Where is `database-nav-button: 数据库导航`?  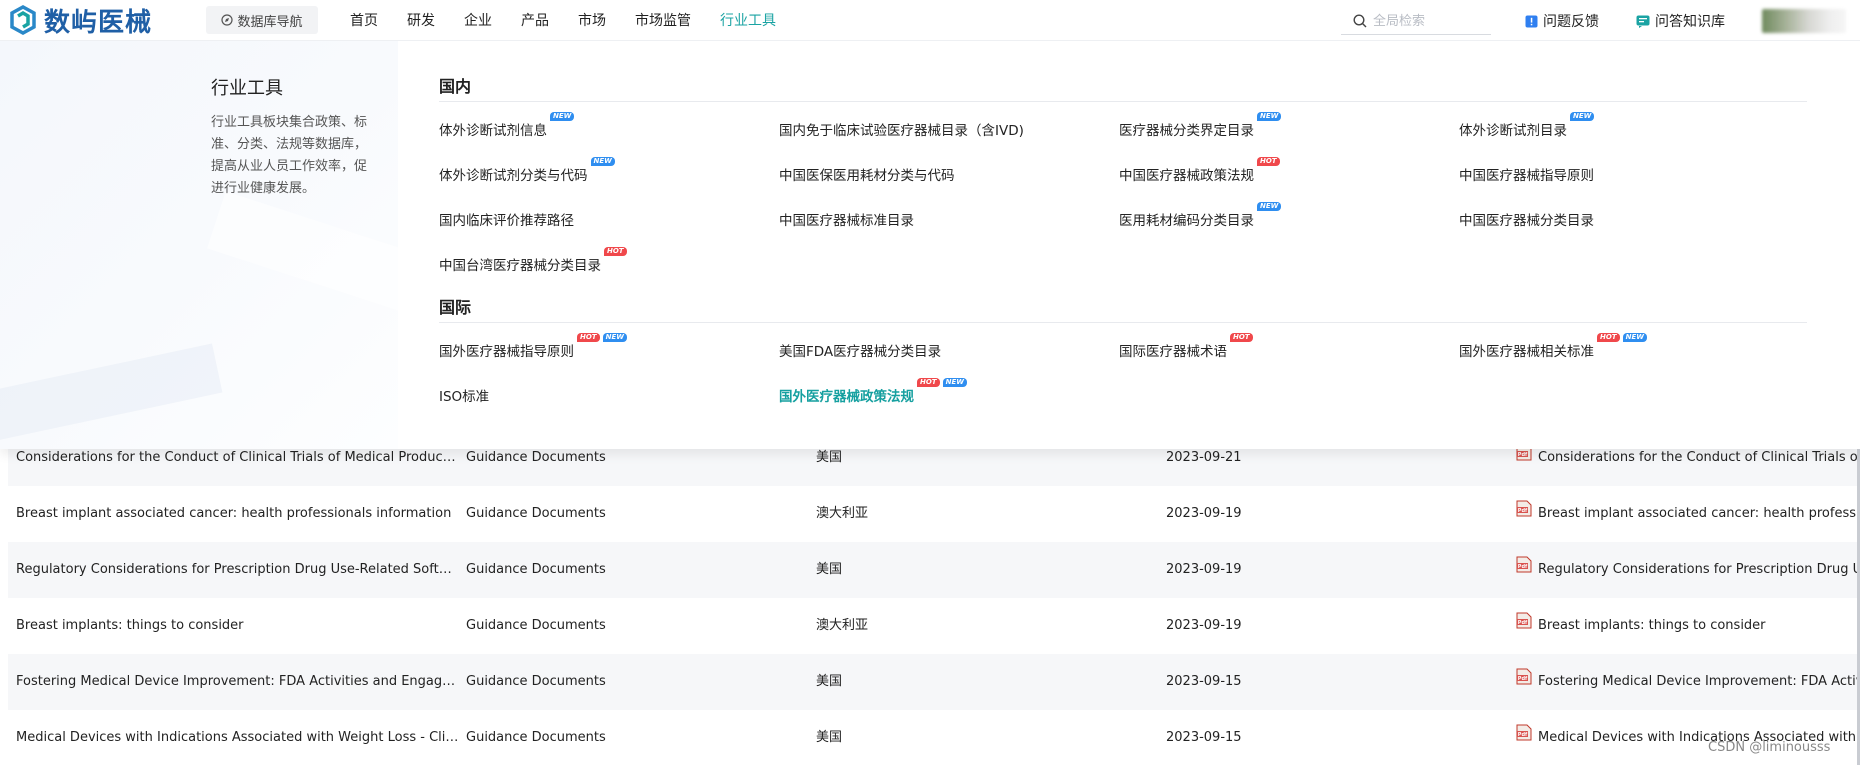 database-nav-button: 数据库导航 is located at coordinates (262, 20).